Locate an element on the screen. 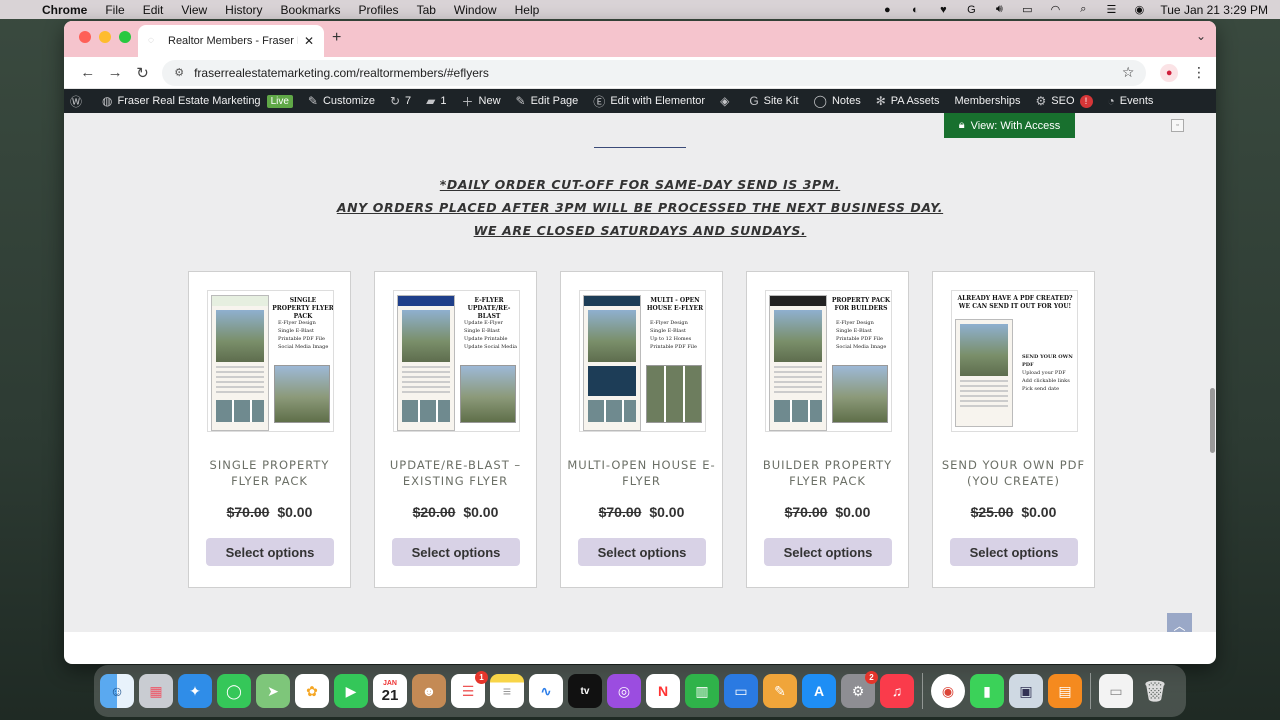  maps-icon: ➤ is located at coordinates (273, 691).